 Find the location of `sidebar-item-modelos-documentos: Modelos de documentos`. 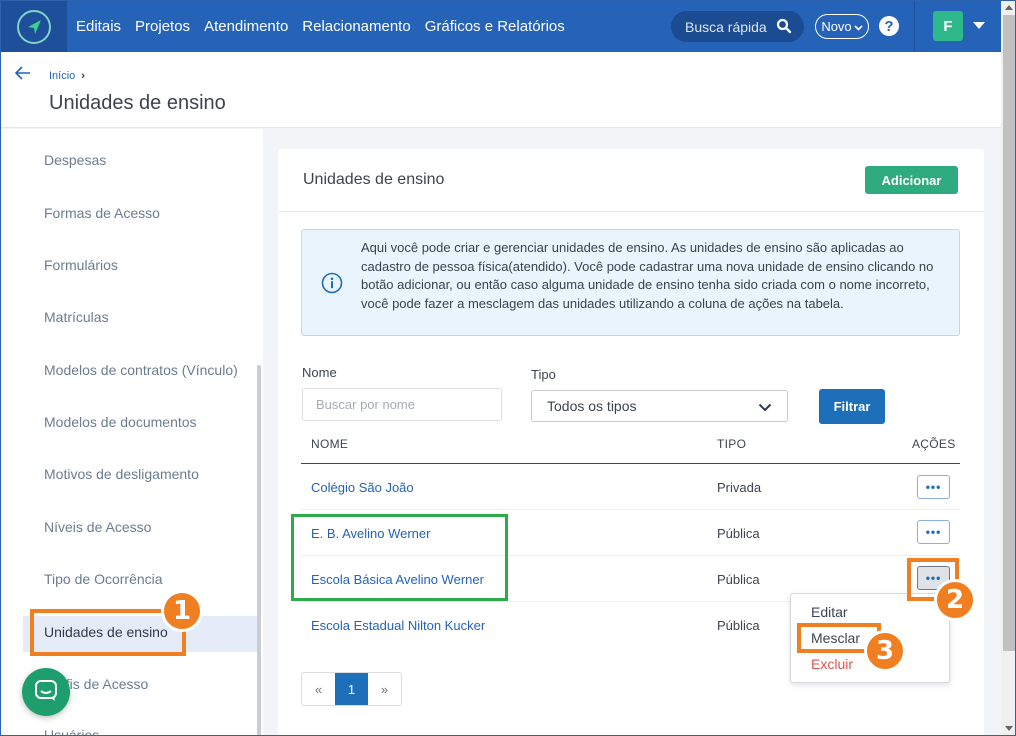

sidebar-item-modelos-documentos: Modelos de documentos is located at coordinates (120, 422).